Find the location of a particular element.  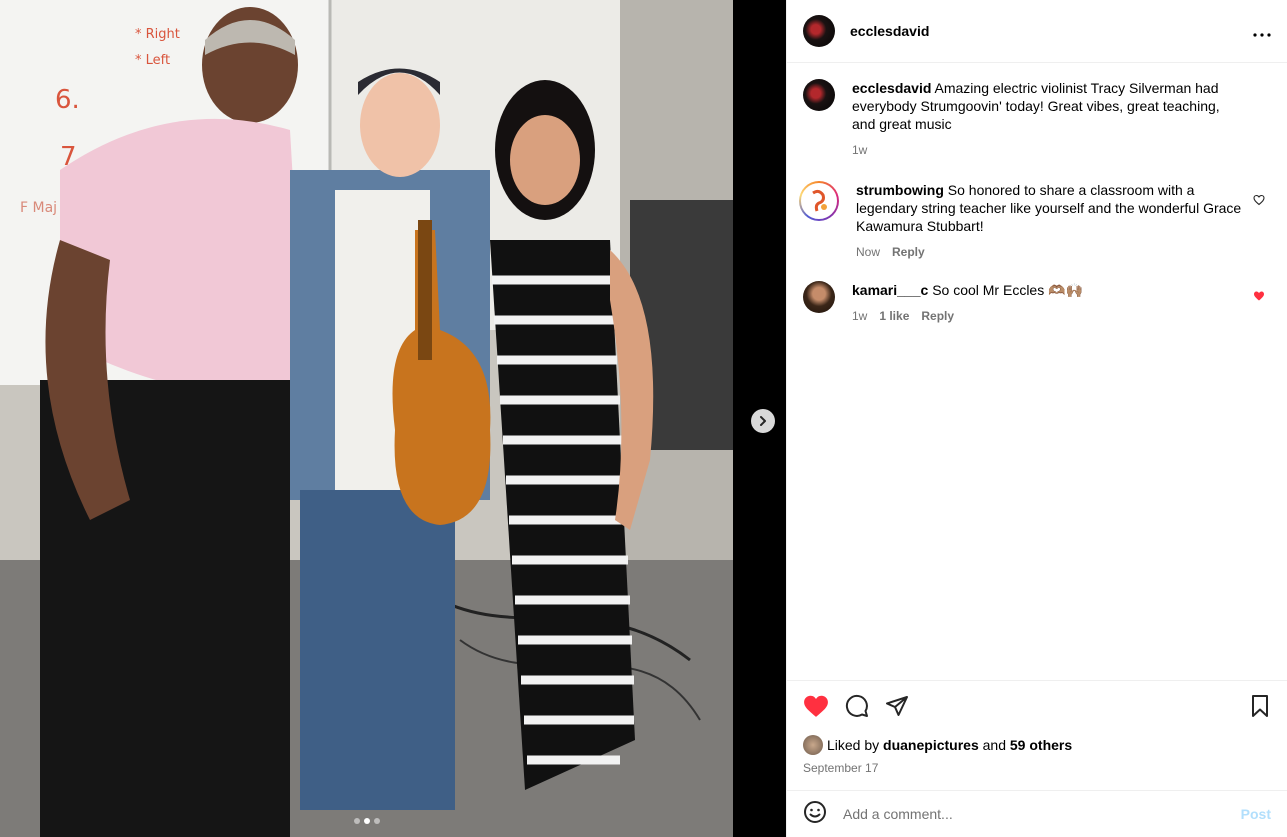

carousel-indicator is located at coordinates (367, 821).